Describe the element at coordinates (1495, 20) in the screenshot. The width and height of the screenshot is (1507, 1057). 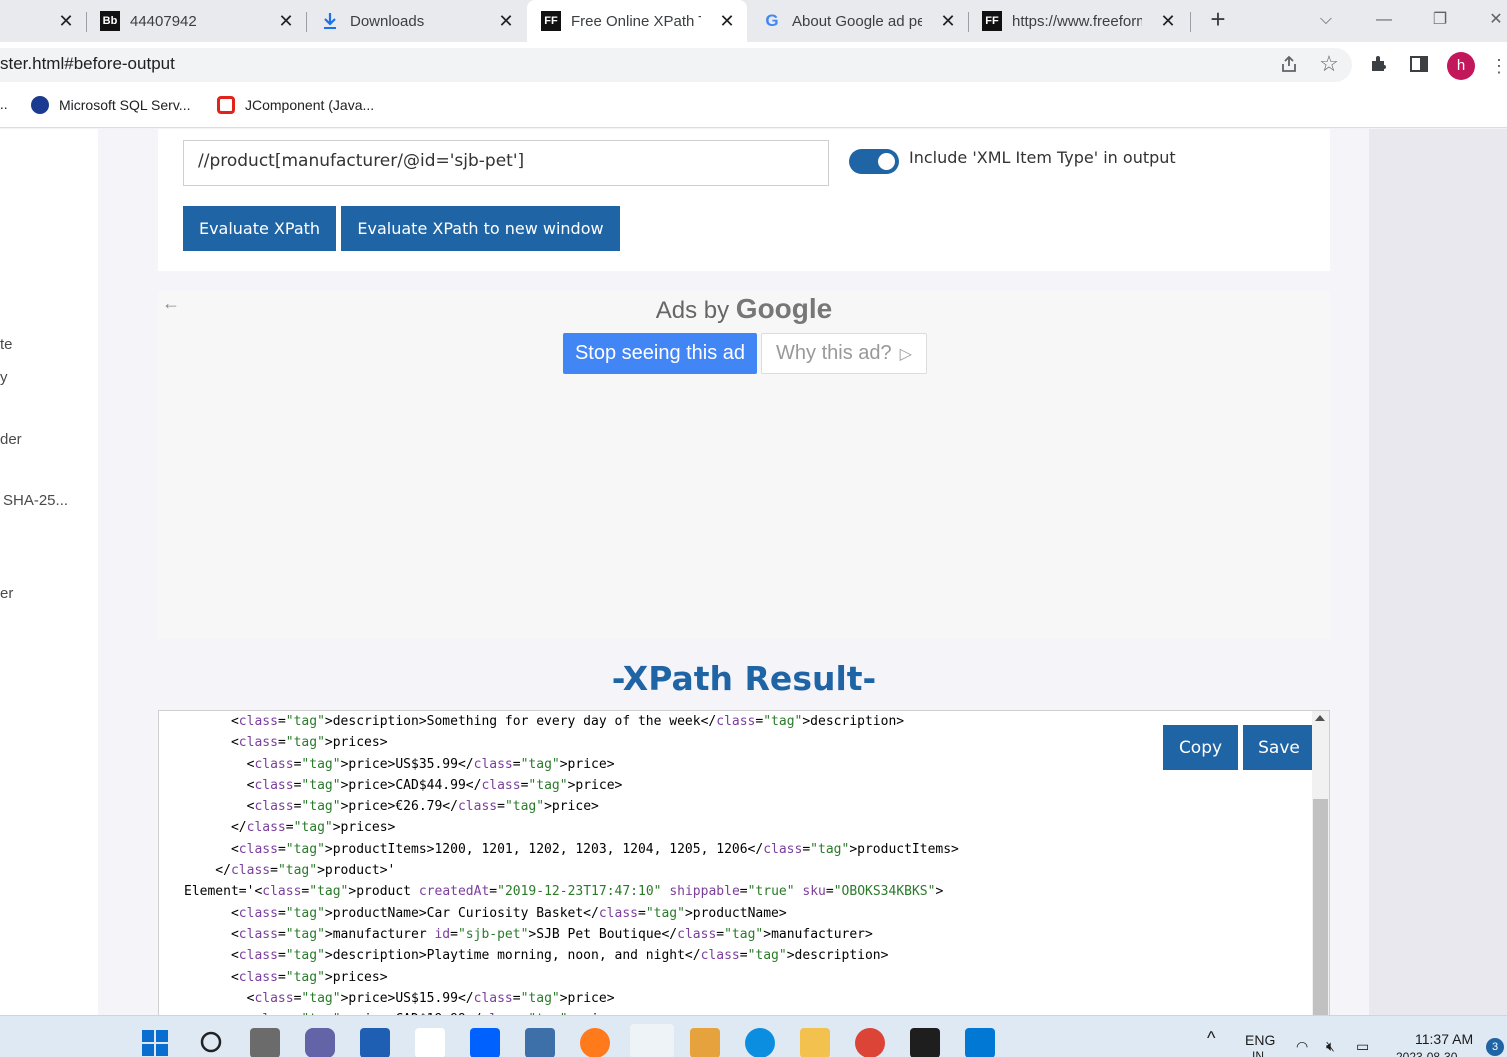
I see `close-window-icon: ✕` at that location.